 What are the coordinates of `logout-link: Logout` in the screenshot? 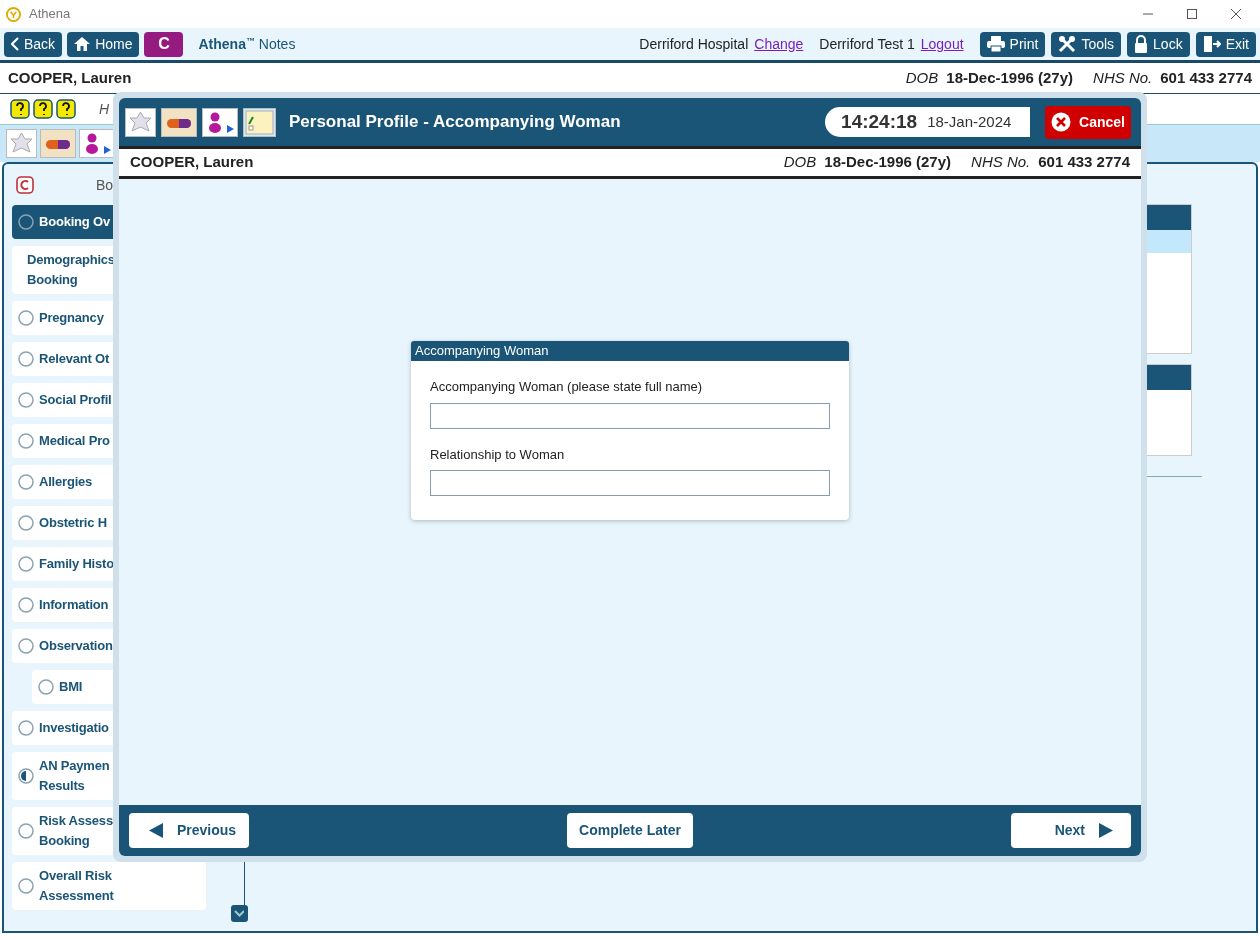 It's located at (942, 44).